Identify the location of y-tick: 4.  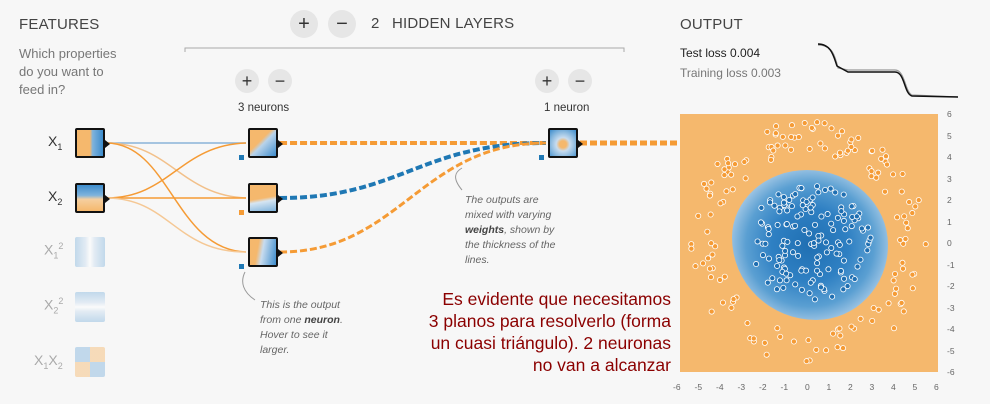
(949, 157).